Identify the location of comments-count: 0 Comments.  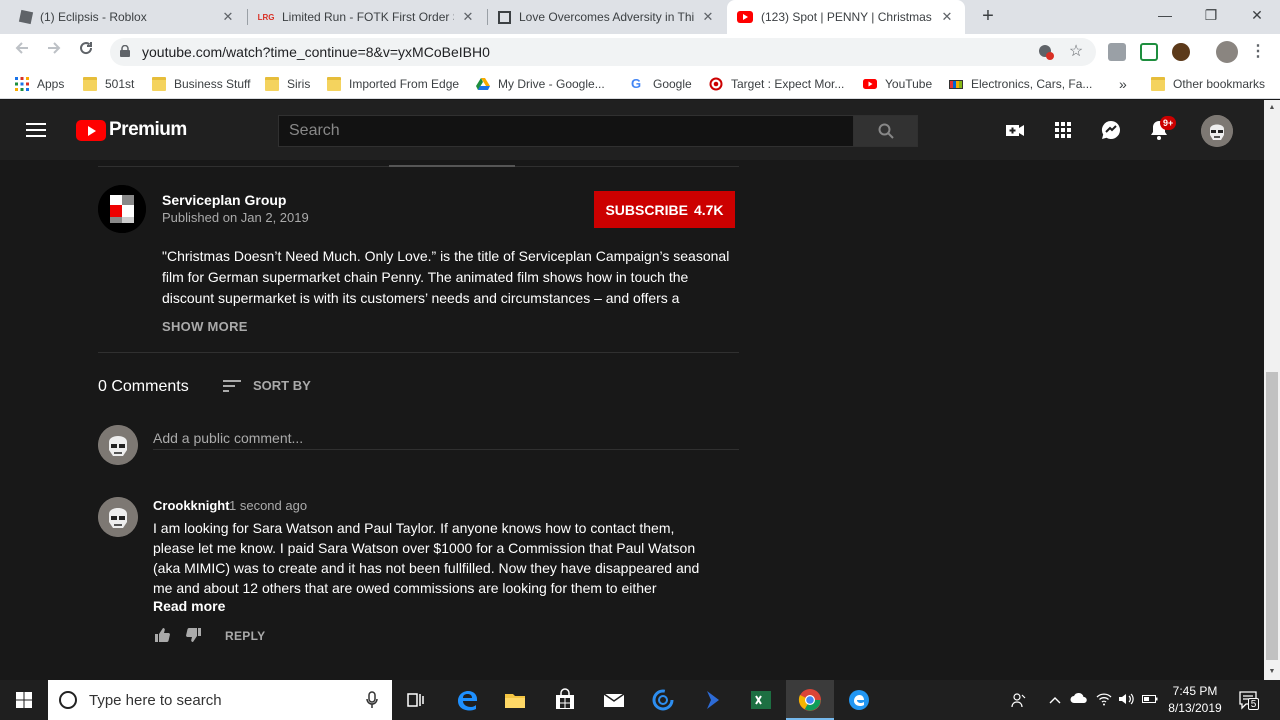
(143, 386).